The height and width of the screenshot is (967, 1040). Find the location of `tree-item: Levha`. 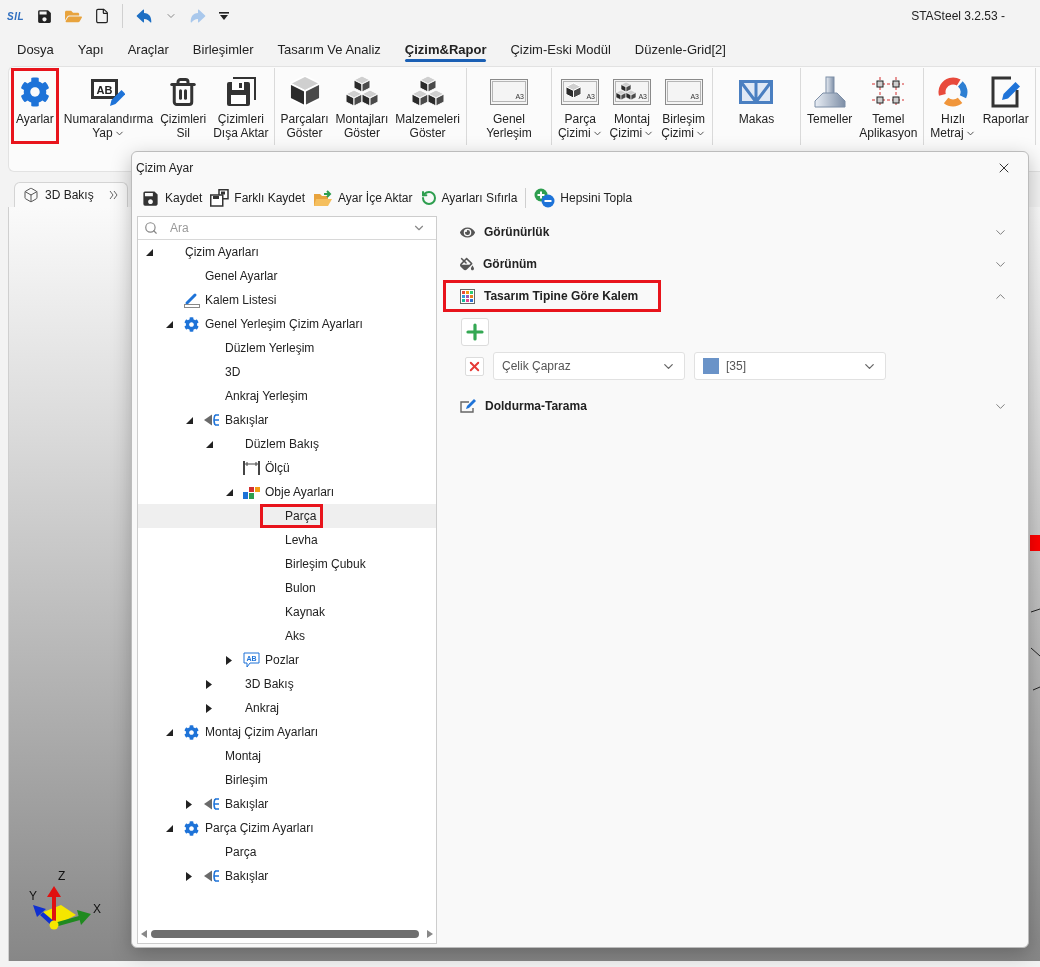

tree-item: Levha is located at coordinates (287, 540).